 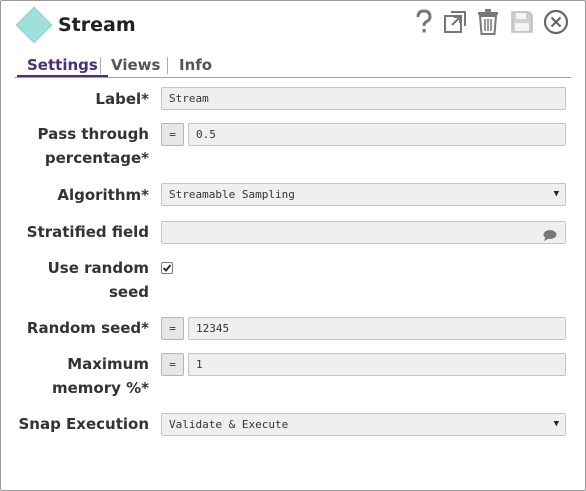 What do you see at coordinates (83, 424) in the screenshot?
I see `snap-execution-label: Snap Execution` at bounding box center [83, 424].